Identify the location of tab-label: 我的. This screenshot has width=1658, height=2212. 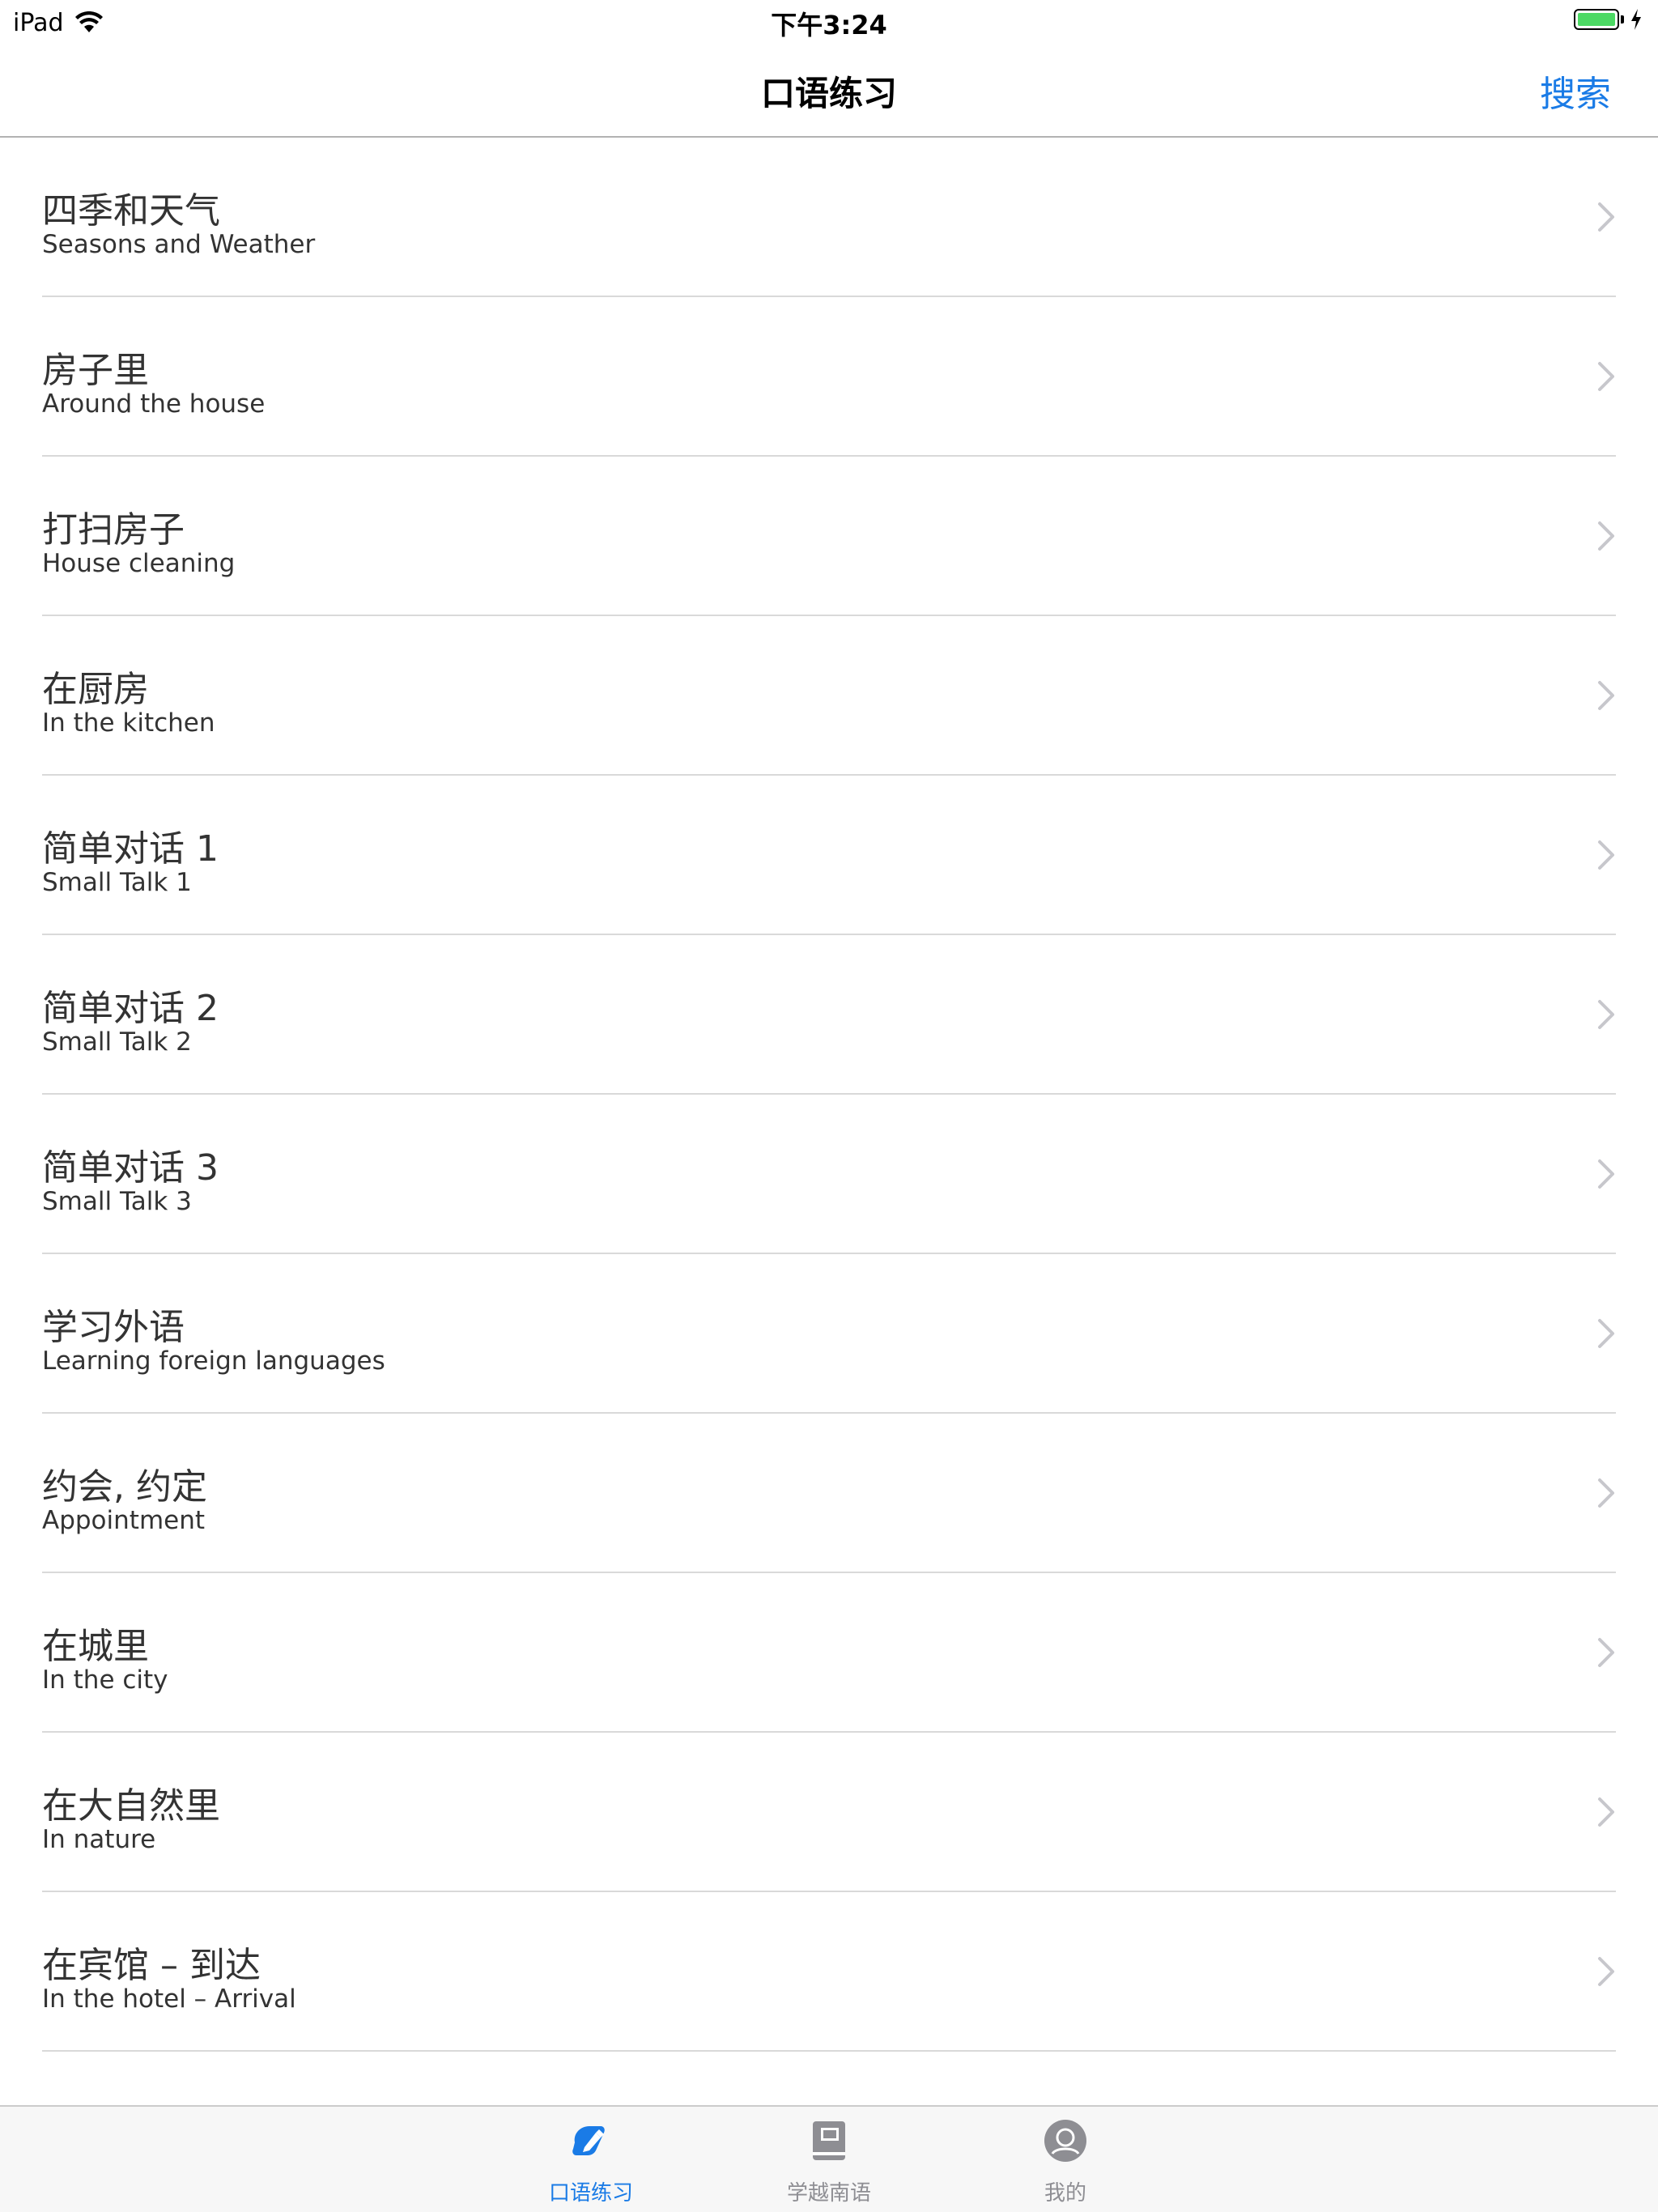
(1065, 2194).